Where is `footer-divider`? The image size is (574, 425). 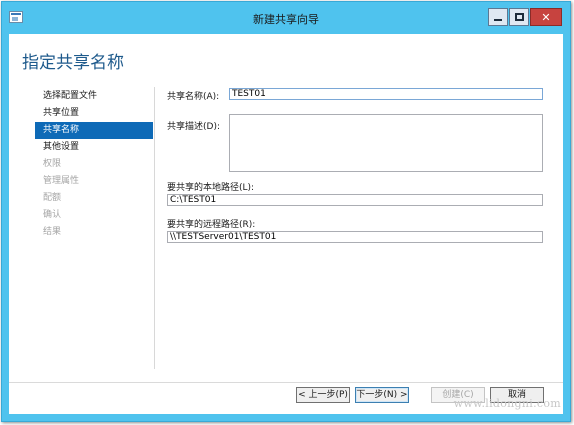
footer-divider is located at coordinates (286, 382).